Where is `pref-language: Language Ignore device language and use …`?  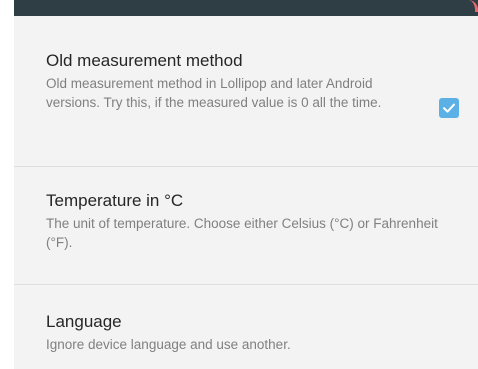
pref-language: Language Ignore device language and use … is located at coordinates (246, 332).